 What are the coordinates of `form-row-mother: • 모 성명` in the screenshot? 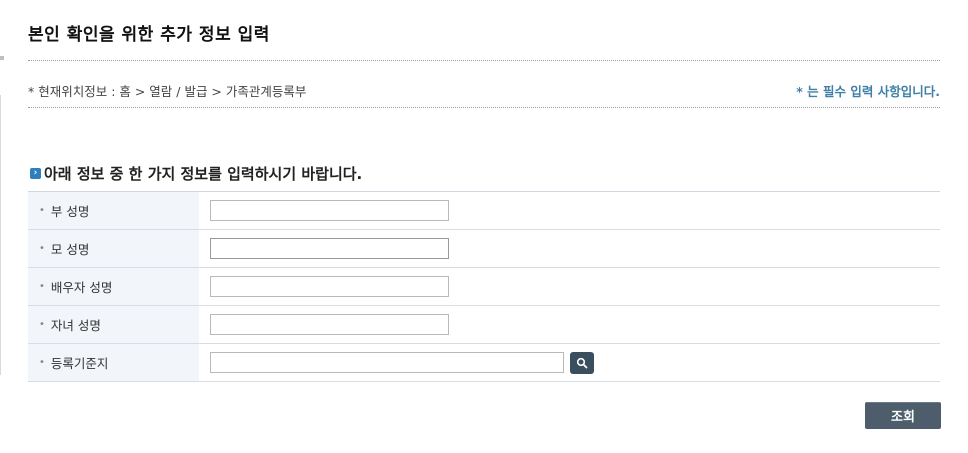 It's located at (484, 249).